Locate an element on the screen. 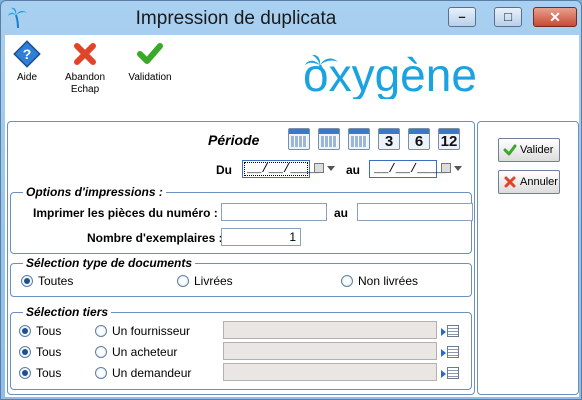  help-button: ? Aide is located at coordinates (27, 61).